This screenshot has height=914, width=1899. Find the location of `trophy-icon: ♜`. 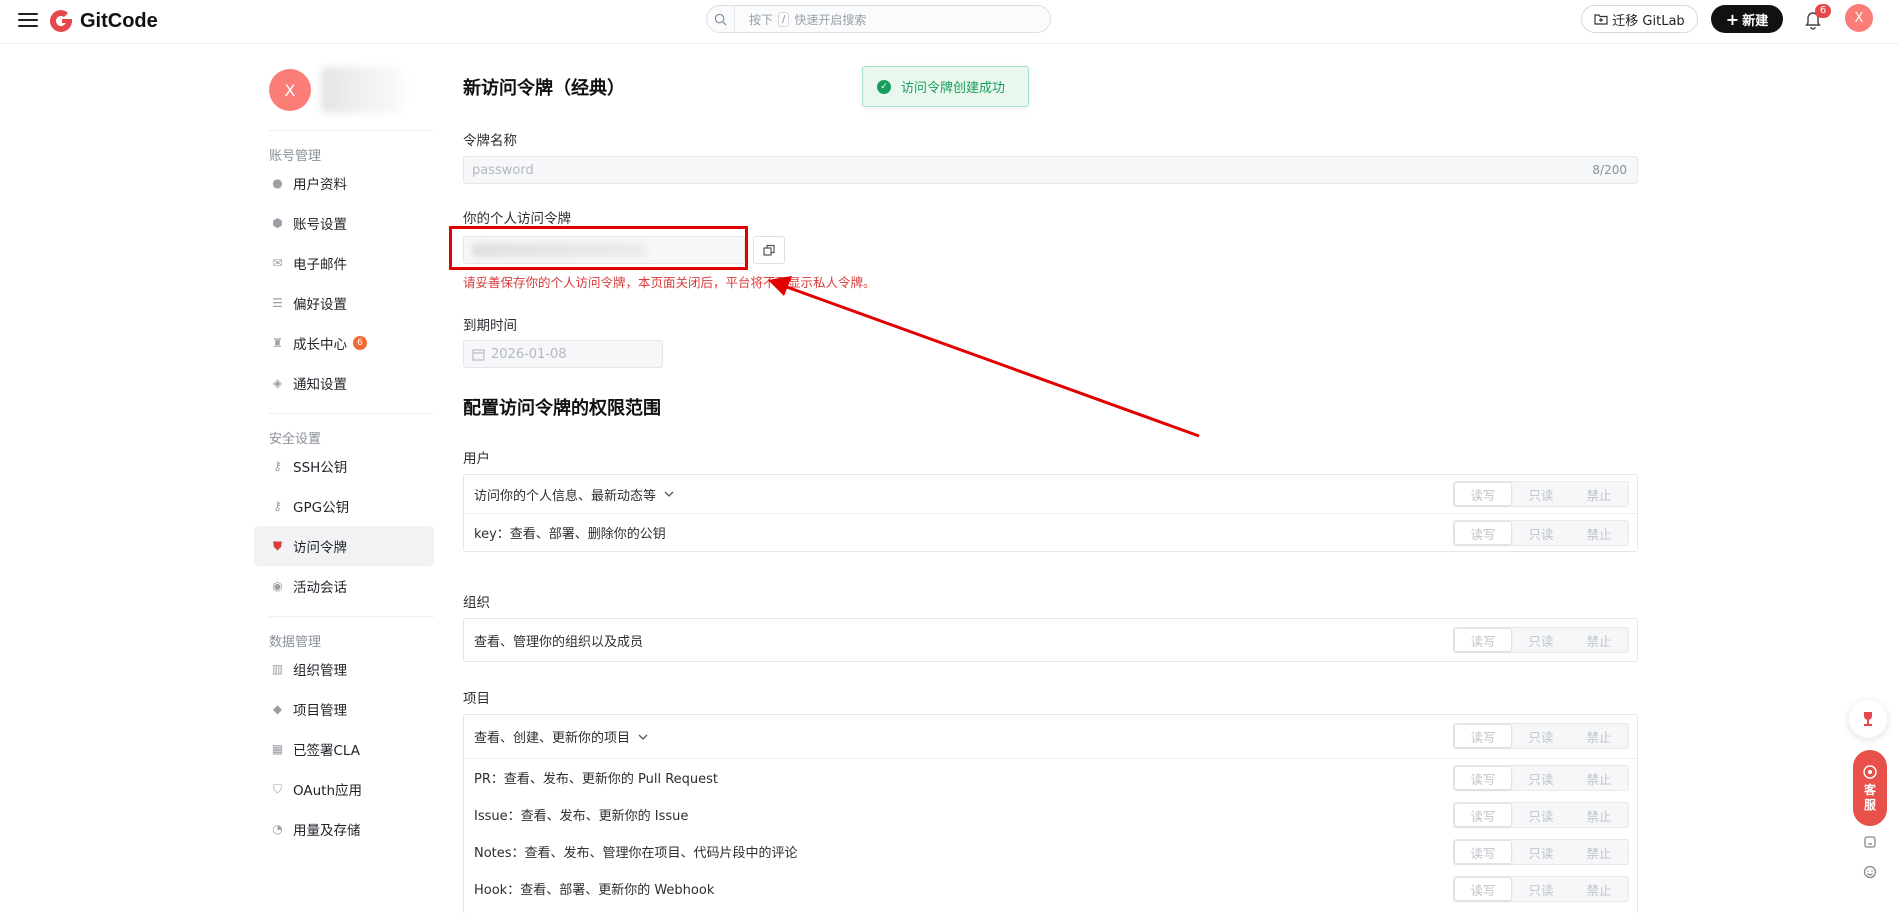

trophy-icon: ♜ is located at coordinates (277, 343).